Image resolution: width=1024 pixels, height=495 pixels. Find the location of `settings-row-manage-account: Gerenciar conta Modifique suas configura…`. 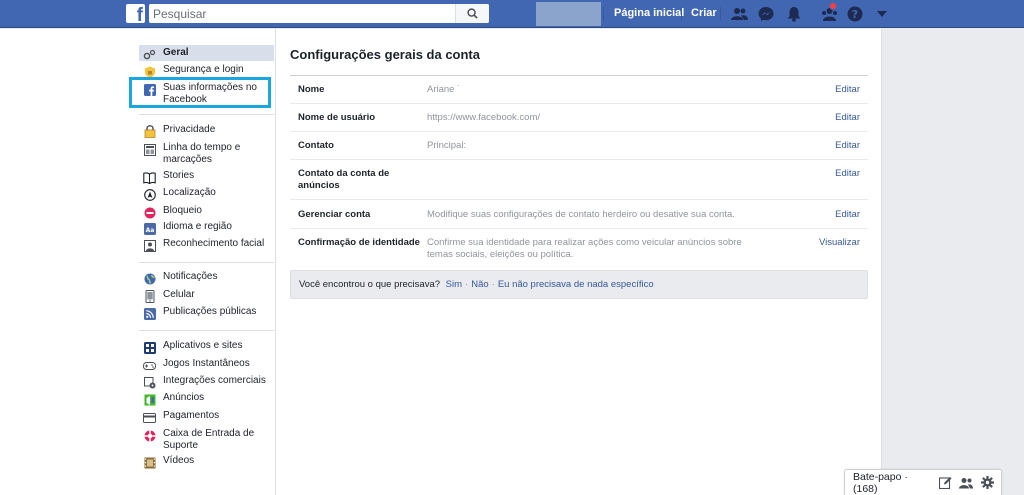

settings-row-manage-account: Gerenciar conta Modifique suas configura… is located at coordinates (579, 214).